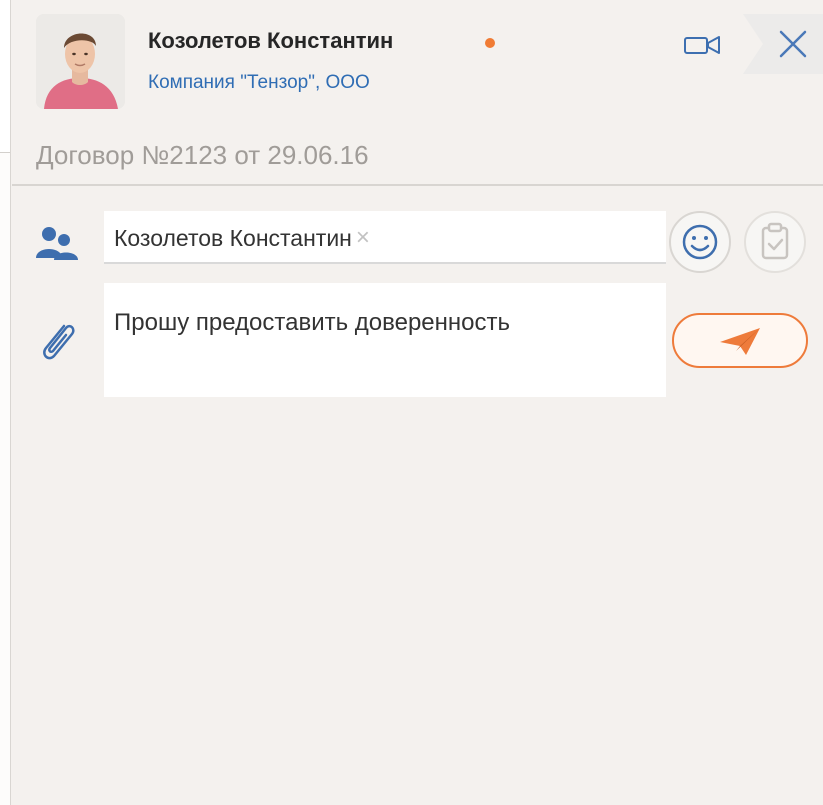 The image size is (823, 805). I want to click on paper-plane-icon, so click(740, 341).